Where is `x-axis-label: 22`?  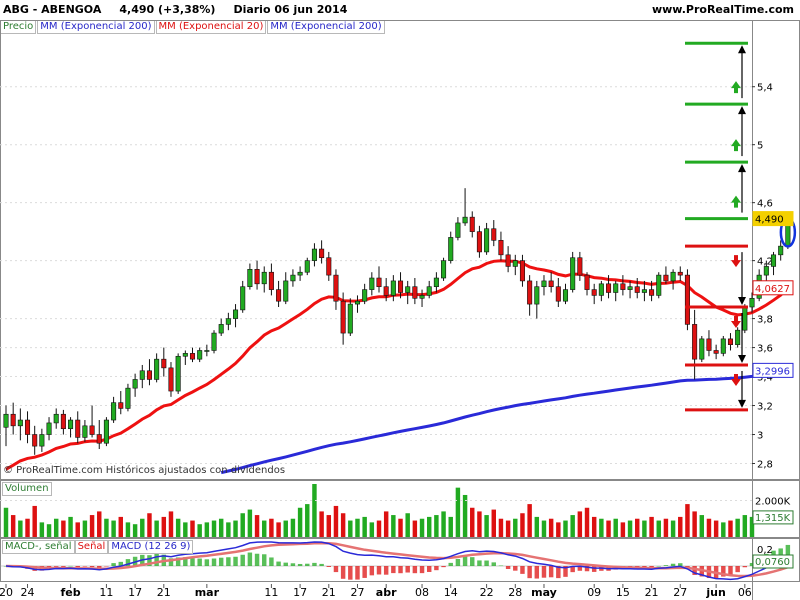
x-axis-label: 22 is located at coordinates (487, 592).